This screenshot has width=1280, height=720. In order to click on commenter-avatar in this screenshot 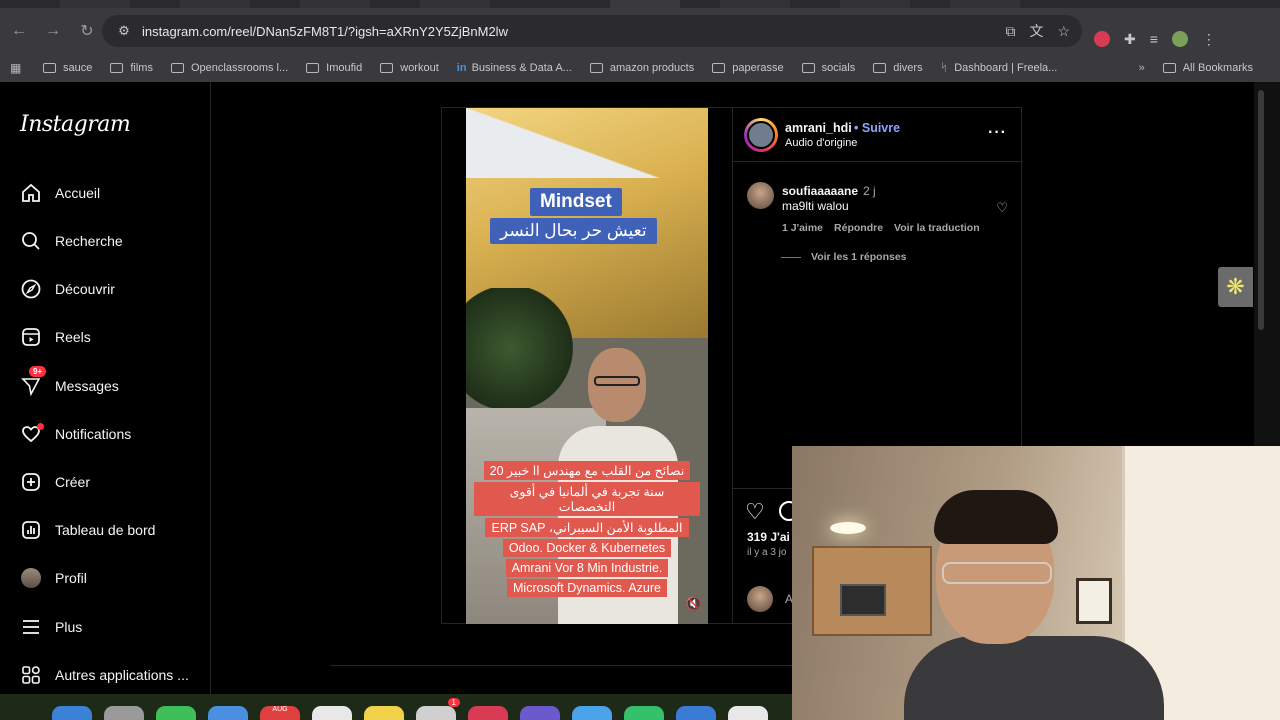, I will do `click(760, 195)`.